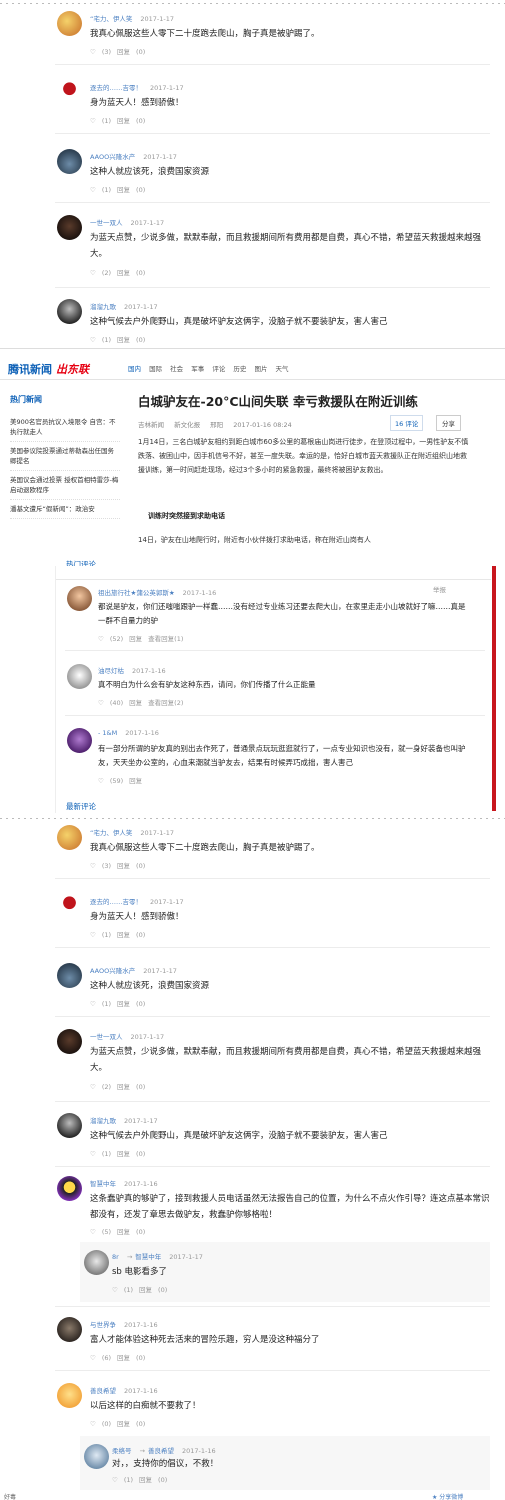 The height and width of the screenshot is (1500, 505). What do you see at coordinates (218, 369) in the screenshot?
I see `nav-item-opinion: 评论` at bounding box center [218, 369].